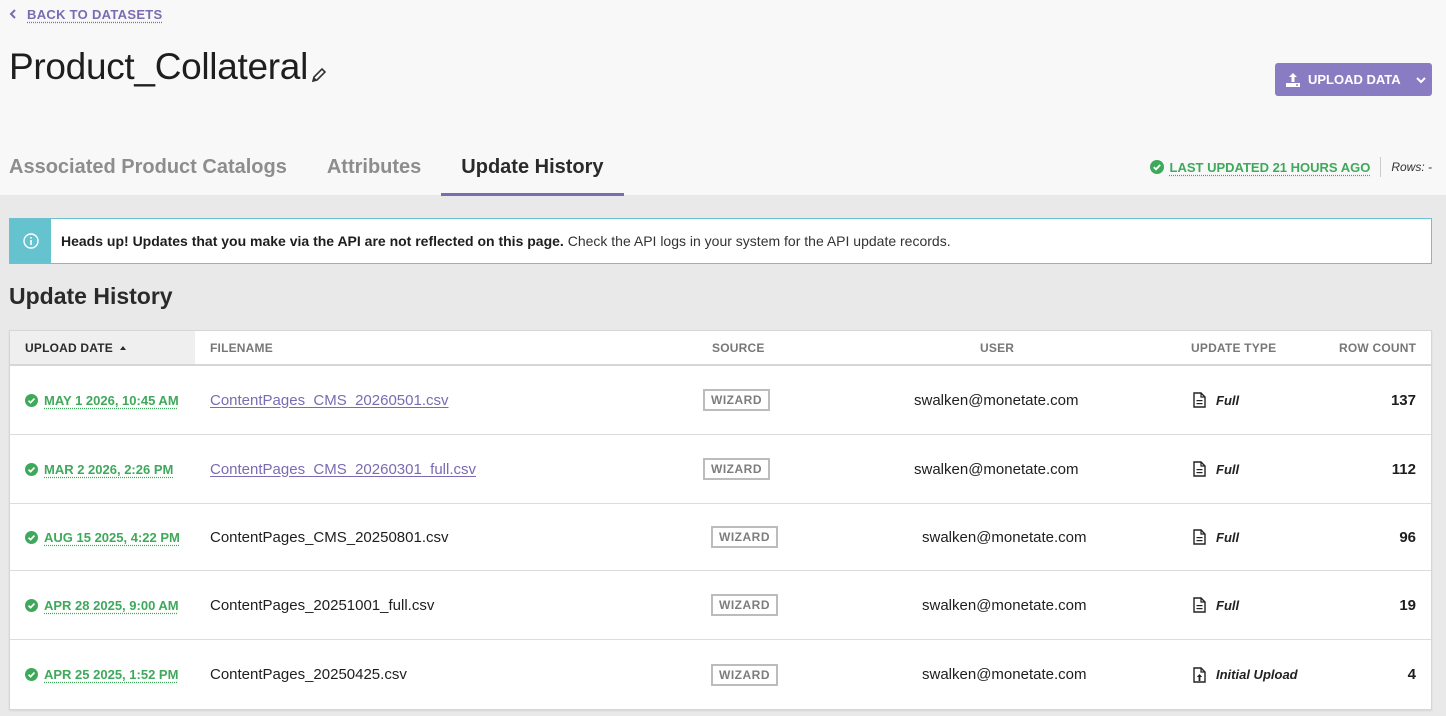 The height and width of the screenshot is (716, 1446). I want to click on column-header-user: USER, so click(997, 347).